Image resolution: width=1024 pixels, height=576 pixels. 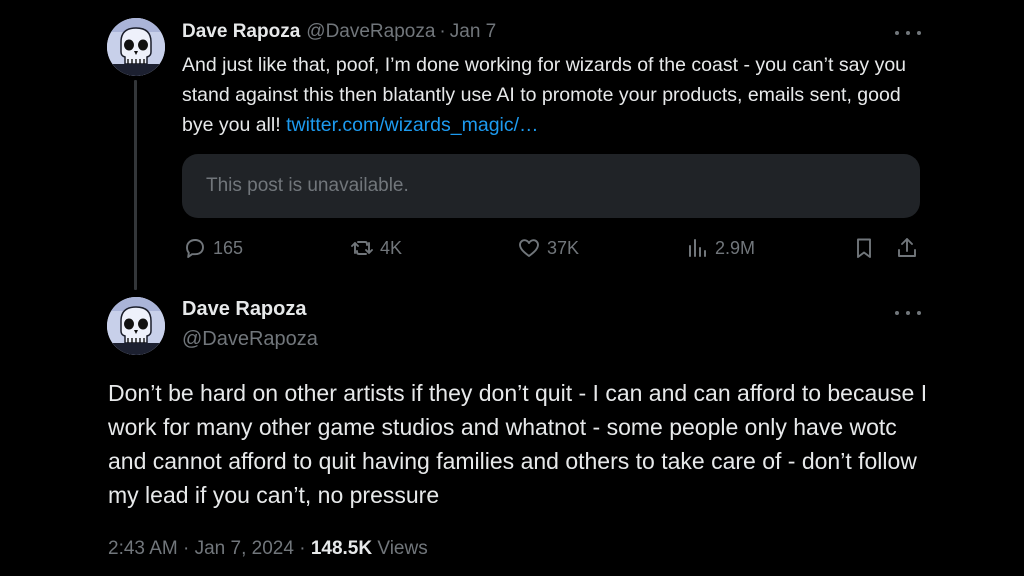 What do you see at coordinates (529, 248) in the screenshot?
I see `heart-icon` at bounding box center [529, 248].